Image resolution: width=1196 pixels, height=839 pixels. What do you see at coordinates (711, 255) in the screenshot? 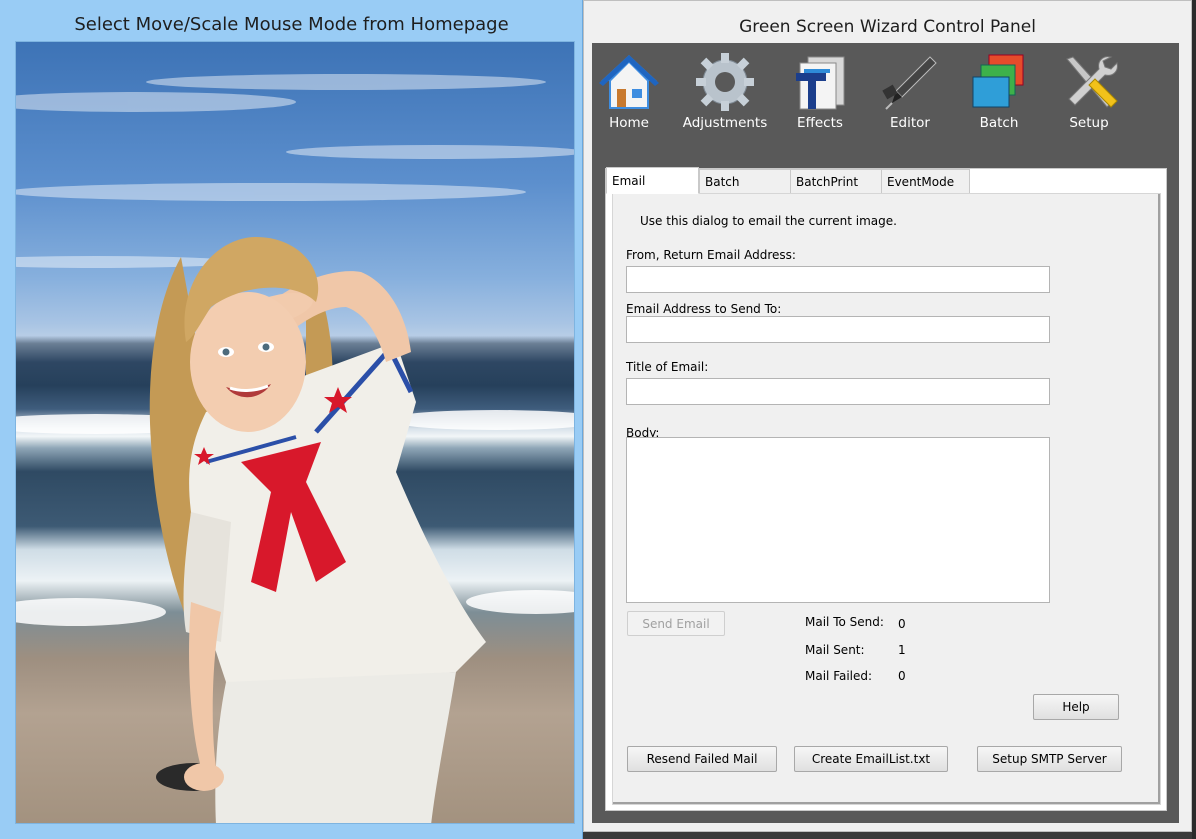
I see `from-address-label: From, Return Email Address:` at bounding box center [711, 255].